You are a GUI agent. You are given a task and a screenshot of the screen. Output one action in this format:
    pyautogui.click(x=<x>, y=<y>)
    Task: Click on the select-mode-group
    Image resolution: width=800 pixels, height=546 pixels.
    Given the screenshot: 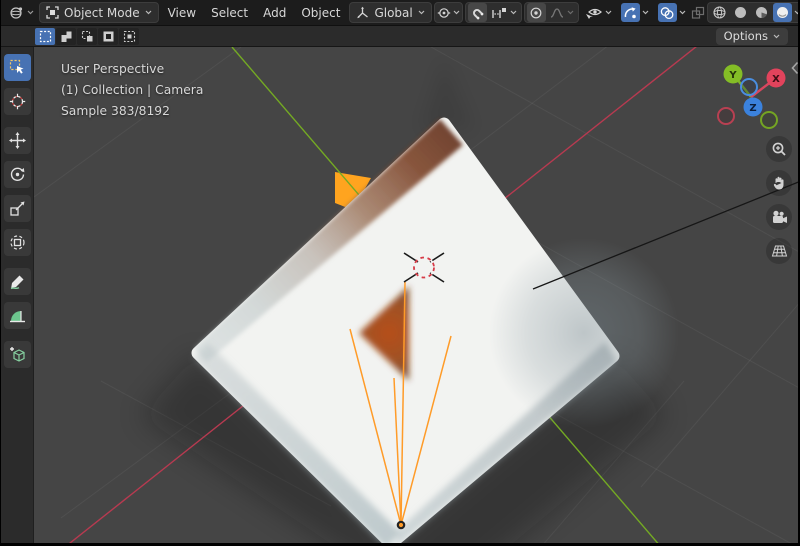 What is the action you would take?
    pyautogui.click(x=87, y=36)
    